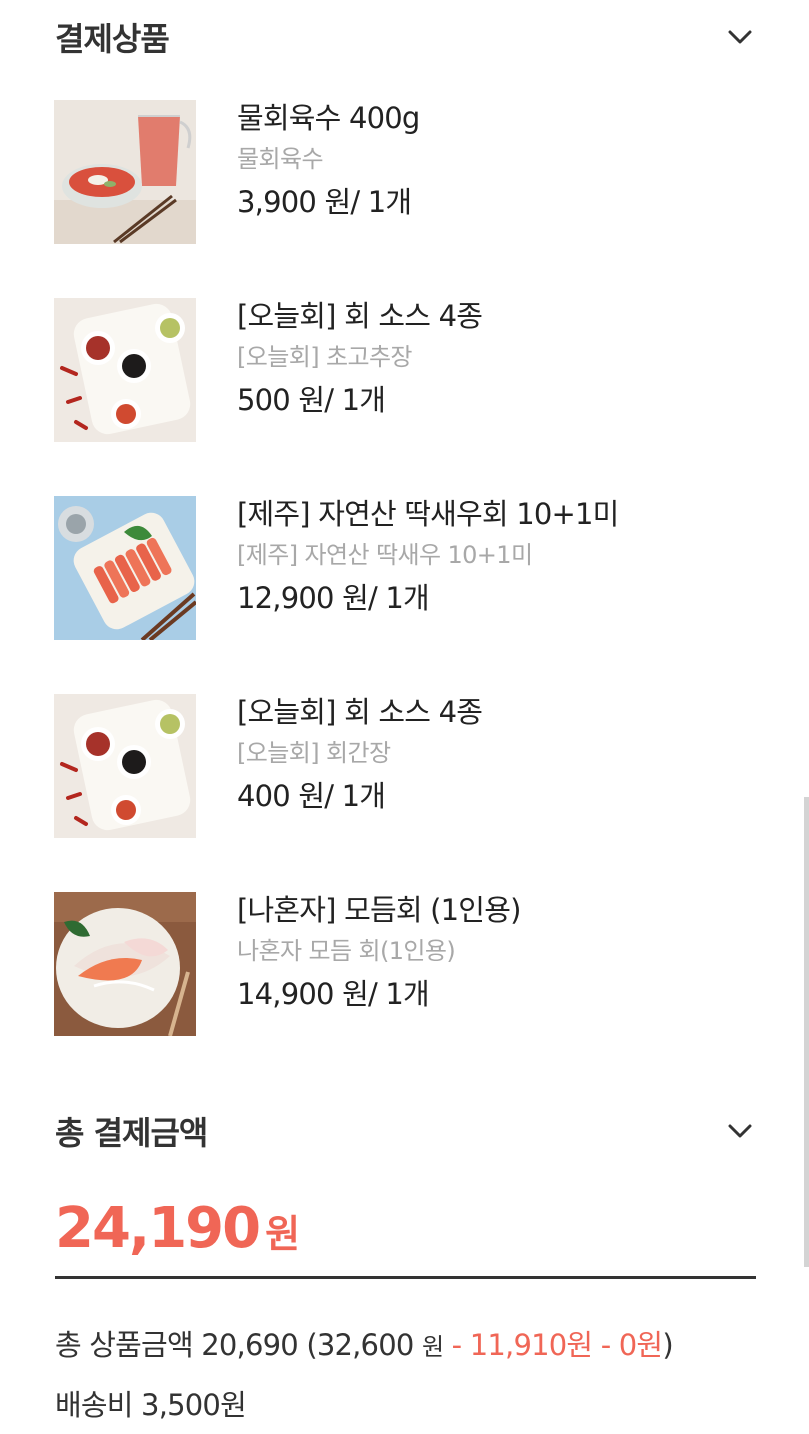 This screenshot has width=809, height=1434. I want to click on divider, so click(405, 1277).